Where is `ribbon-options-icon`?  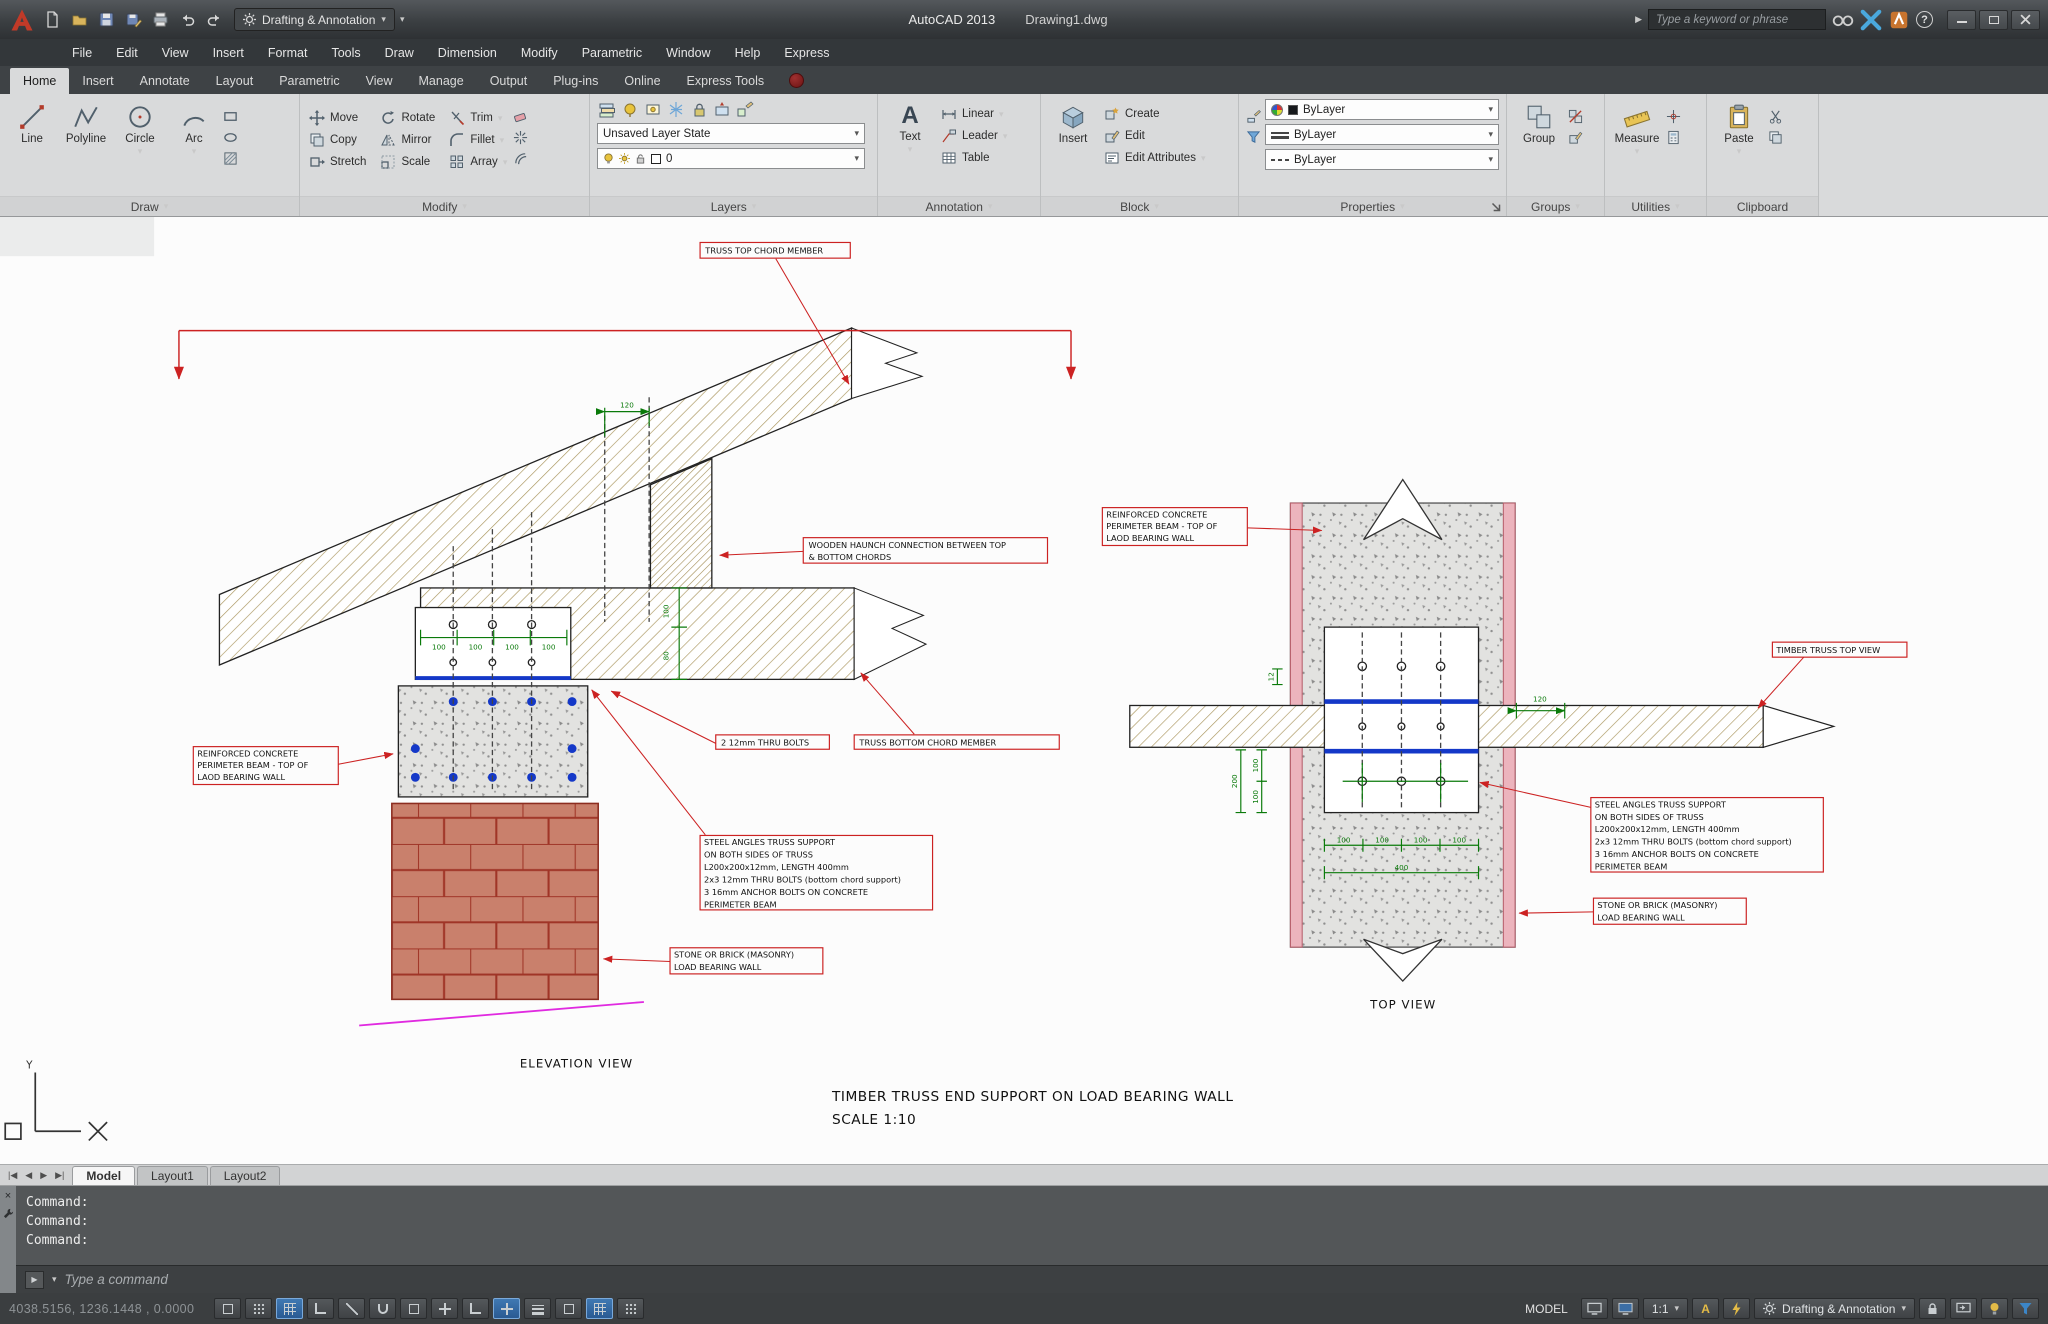 ribbon-options-icon is located at coordinates (797, 80).